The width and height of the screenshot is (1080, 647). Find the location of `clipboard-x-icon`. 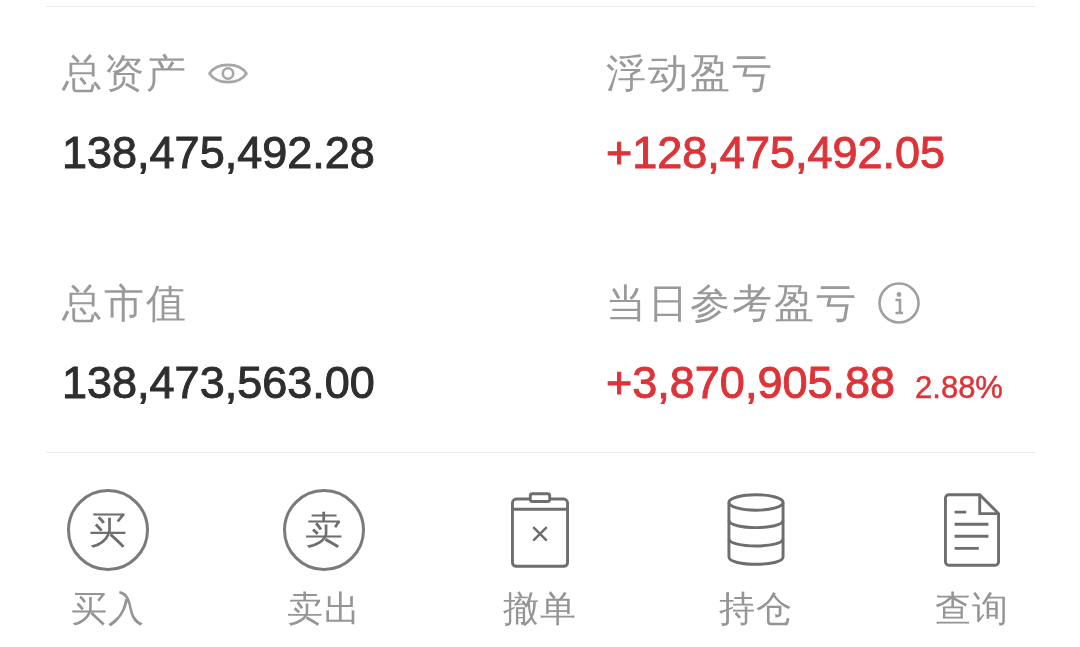

clipboard-x-icon is located at coordinates (540, 530).